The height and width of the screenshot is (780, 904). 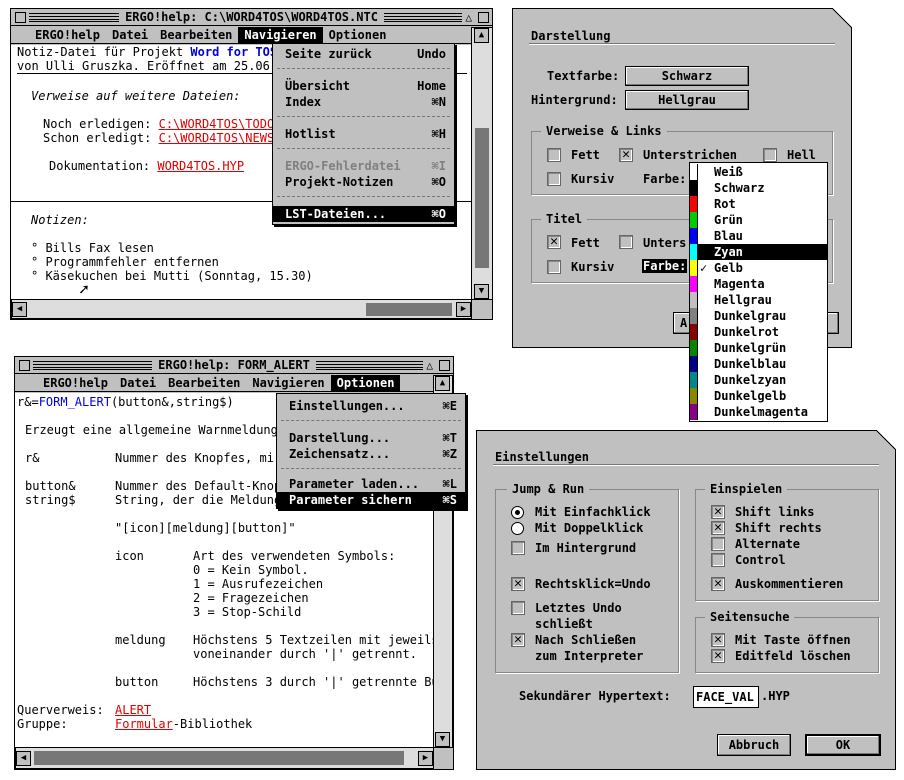 What do you see at coordinates (758, 220) in the screenshot?
I see `color-item-gruen: Grün` at bounding box center [758, 220].